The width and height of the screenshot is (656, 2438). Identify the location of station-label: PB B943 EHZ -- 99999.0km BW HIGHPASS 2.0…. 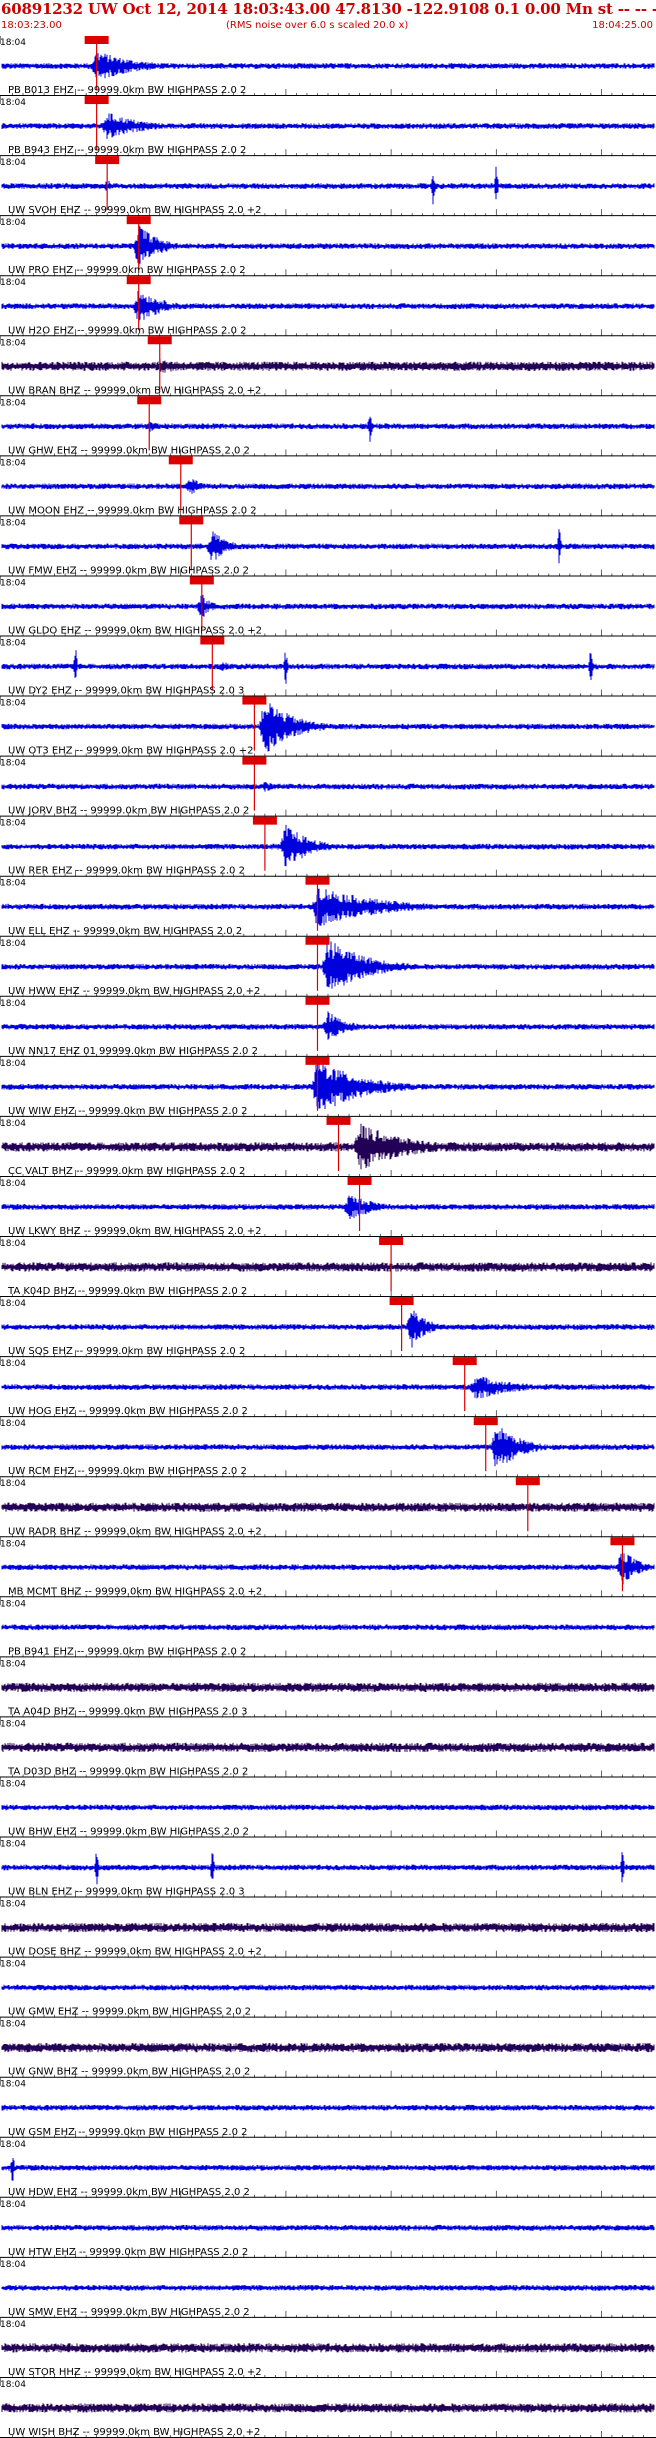
(127, 150).